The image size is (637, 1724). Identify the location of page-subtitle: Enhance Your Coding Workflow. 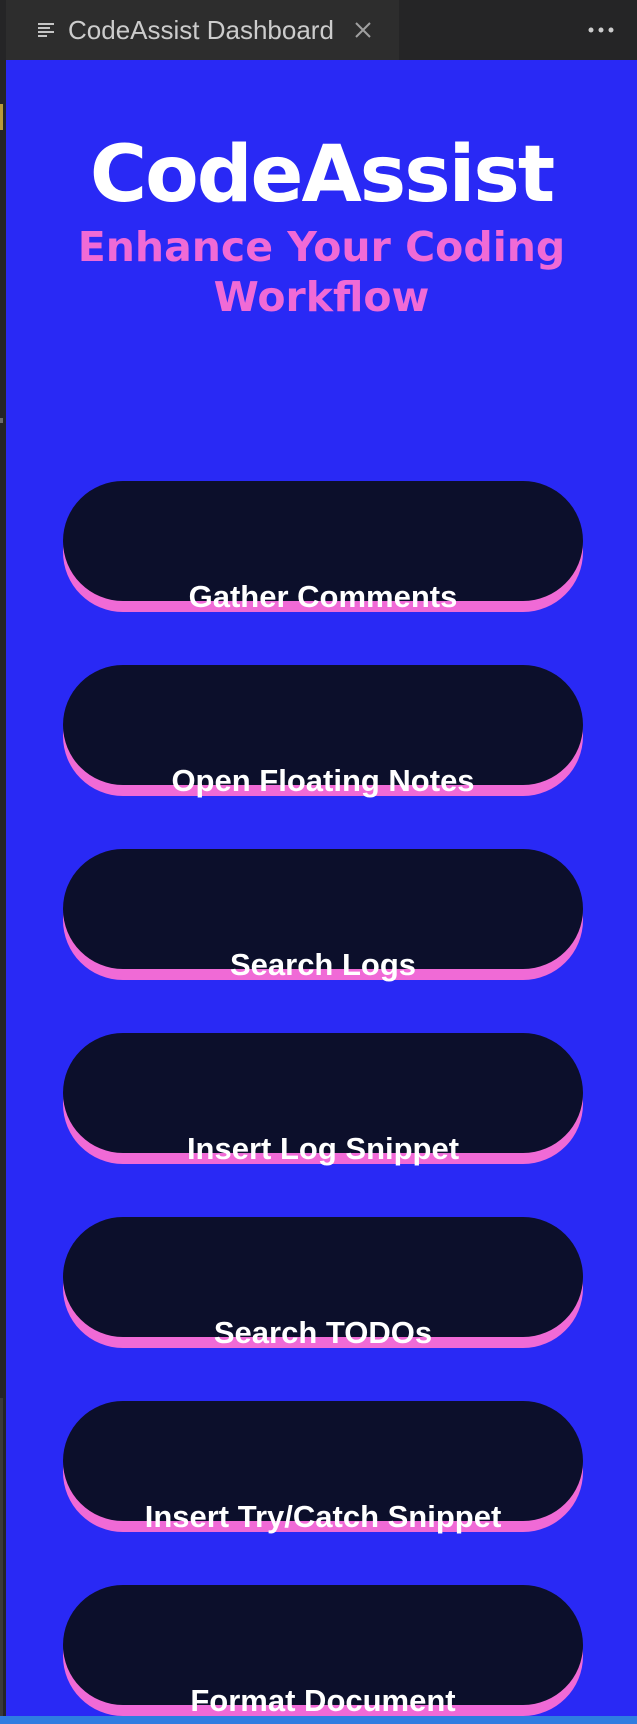
(321, 272).